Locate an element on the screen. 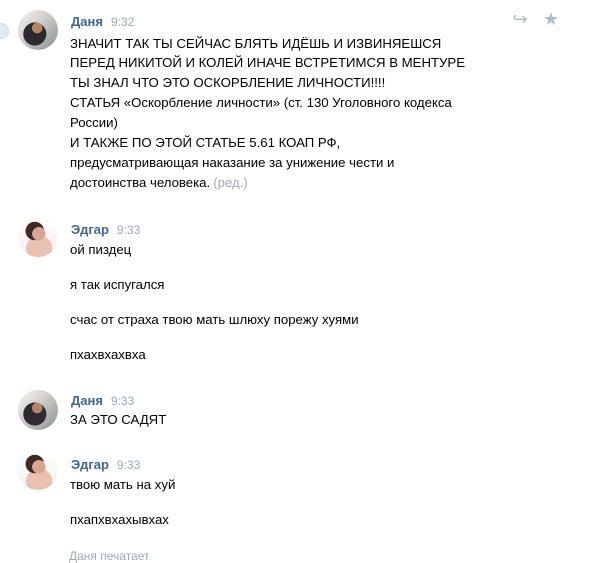  message-header: Даня 9:32 is located at coordinates (102, 22).